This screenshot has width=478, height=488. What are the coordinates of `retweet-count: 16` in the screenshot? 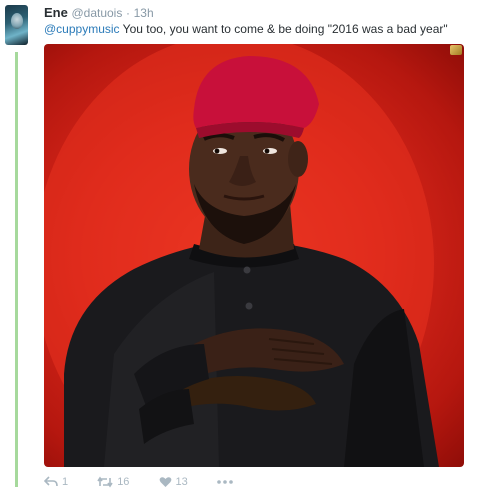 It's located at (123, 482).